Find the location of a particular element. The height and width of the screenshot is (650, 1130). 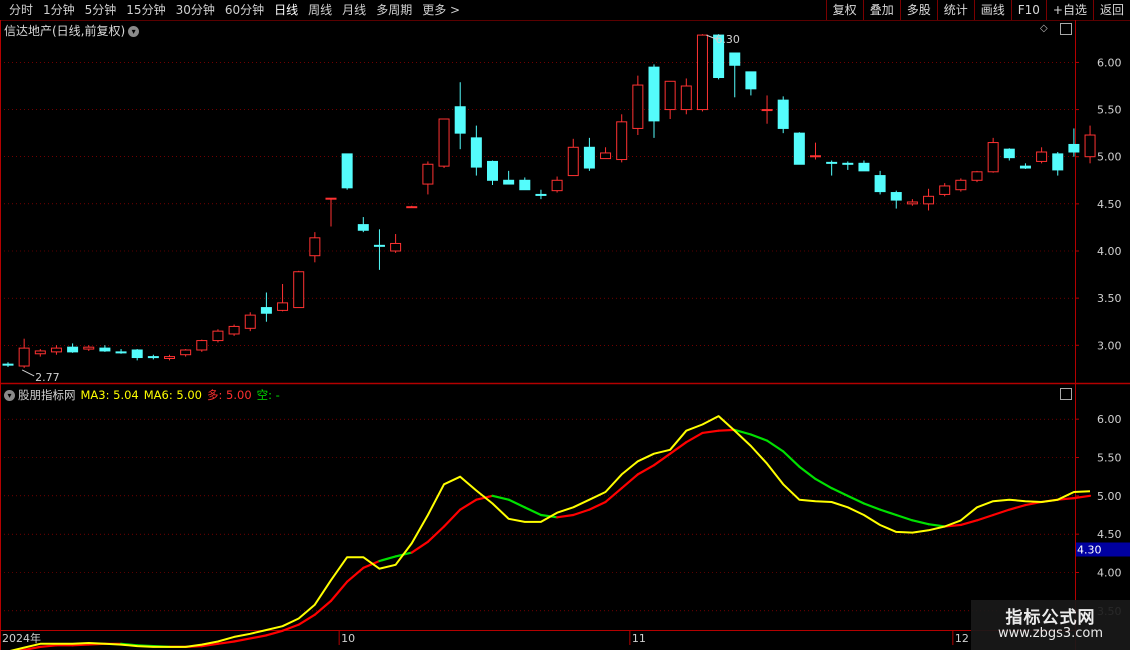

duo-readout: 多: 5.00 is located at coordinates (229, 395).